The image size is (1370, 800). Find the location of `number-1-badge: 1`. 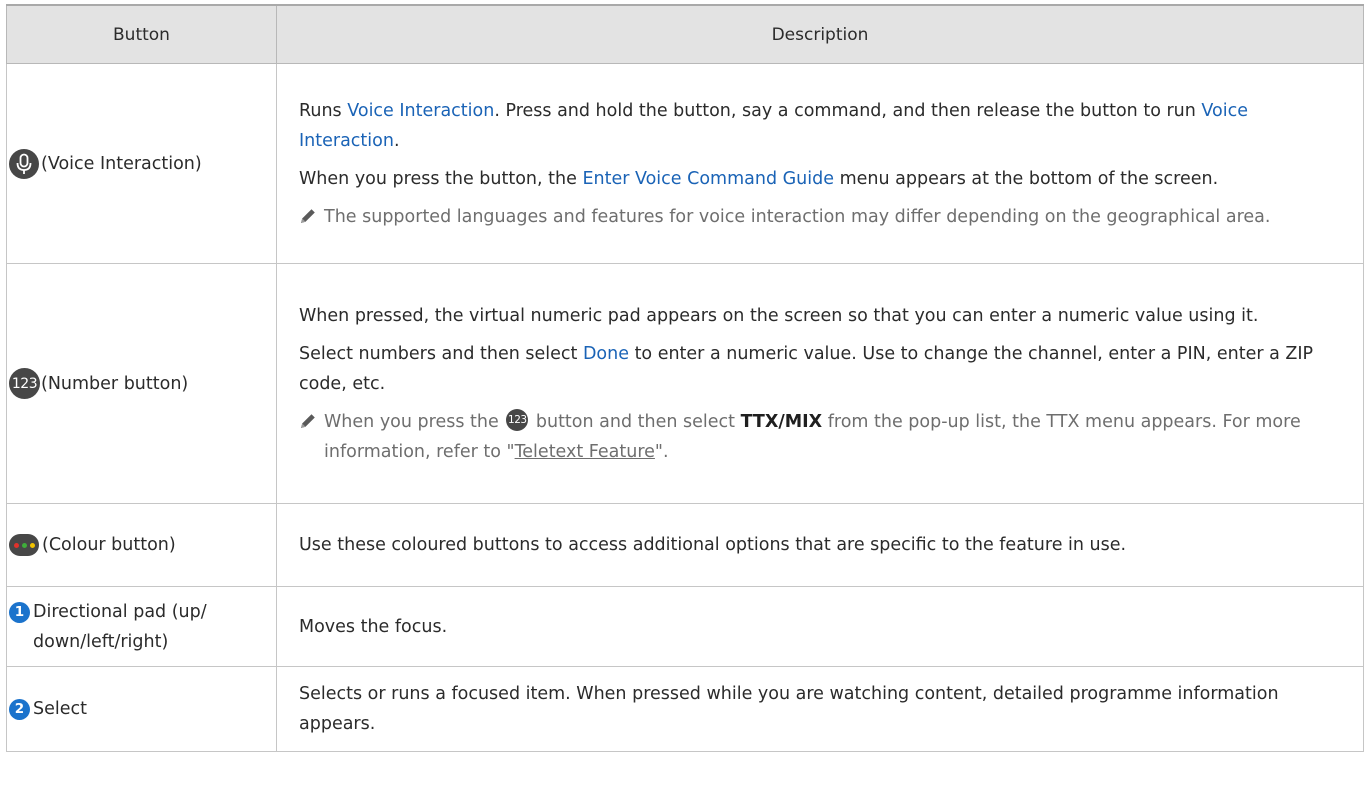

number-1-badge: 1 is located at coordinates (19, 612).